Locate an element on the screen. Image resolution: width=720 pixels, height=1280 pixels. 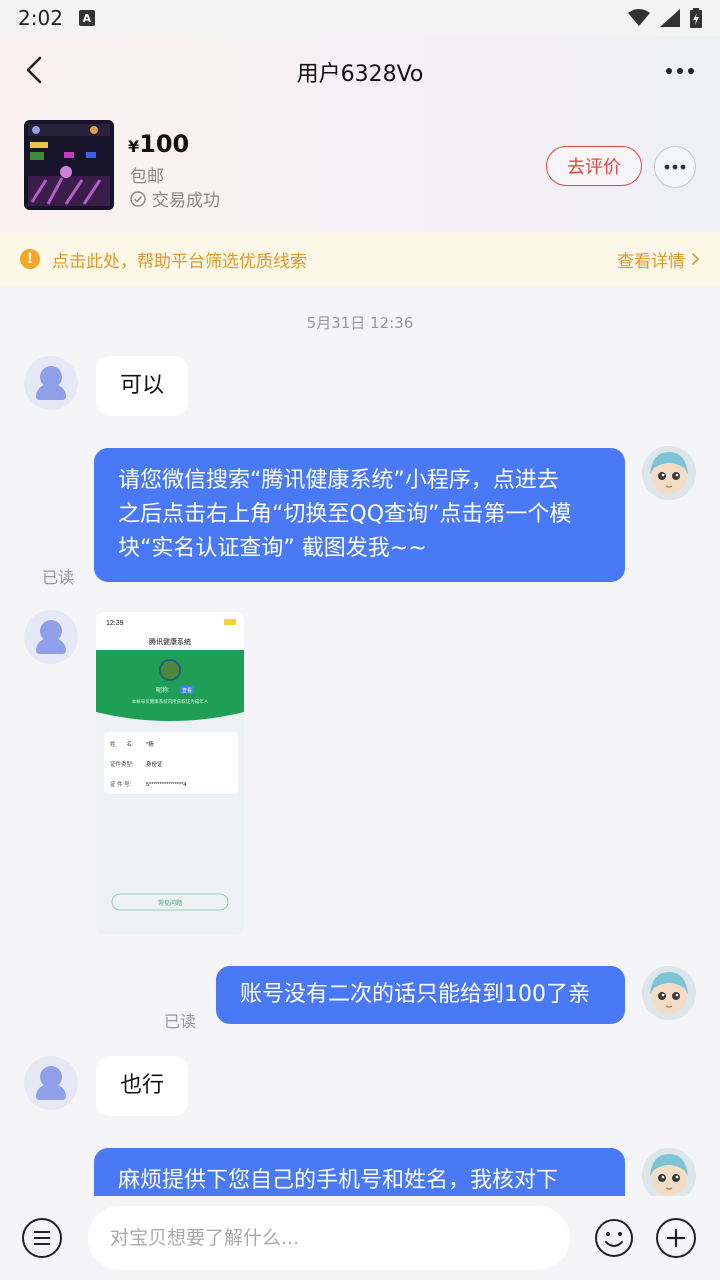
message-bubble-outgoing: 麻烦提供下您自己的手机号和姓名，我核对下 is located at coordinates (359, 1172).